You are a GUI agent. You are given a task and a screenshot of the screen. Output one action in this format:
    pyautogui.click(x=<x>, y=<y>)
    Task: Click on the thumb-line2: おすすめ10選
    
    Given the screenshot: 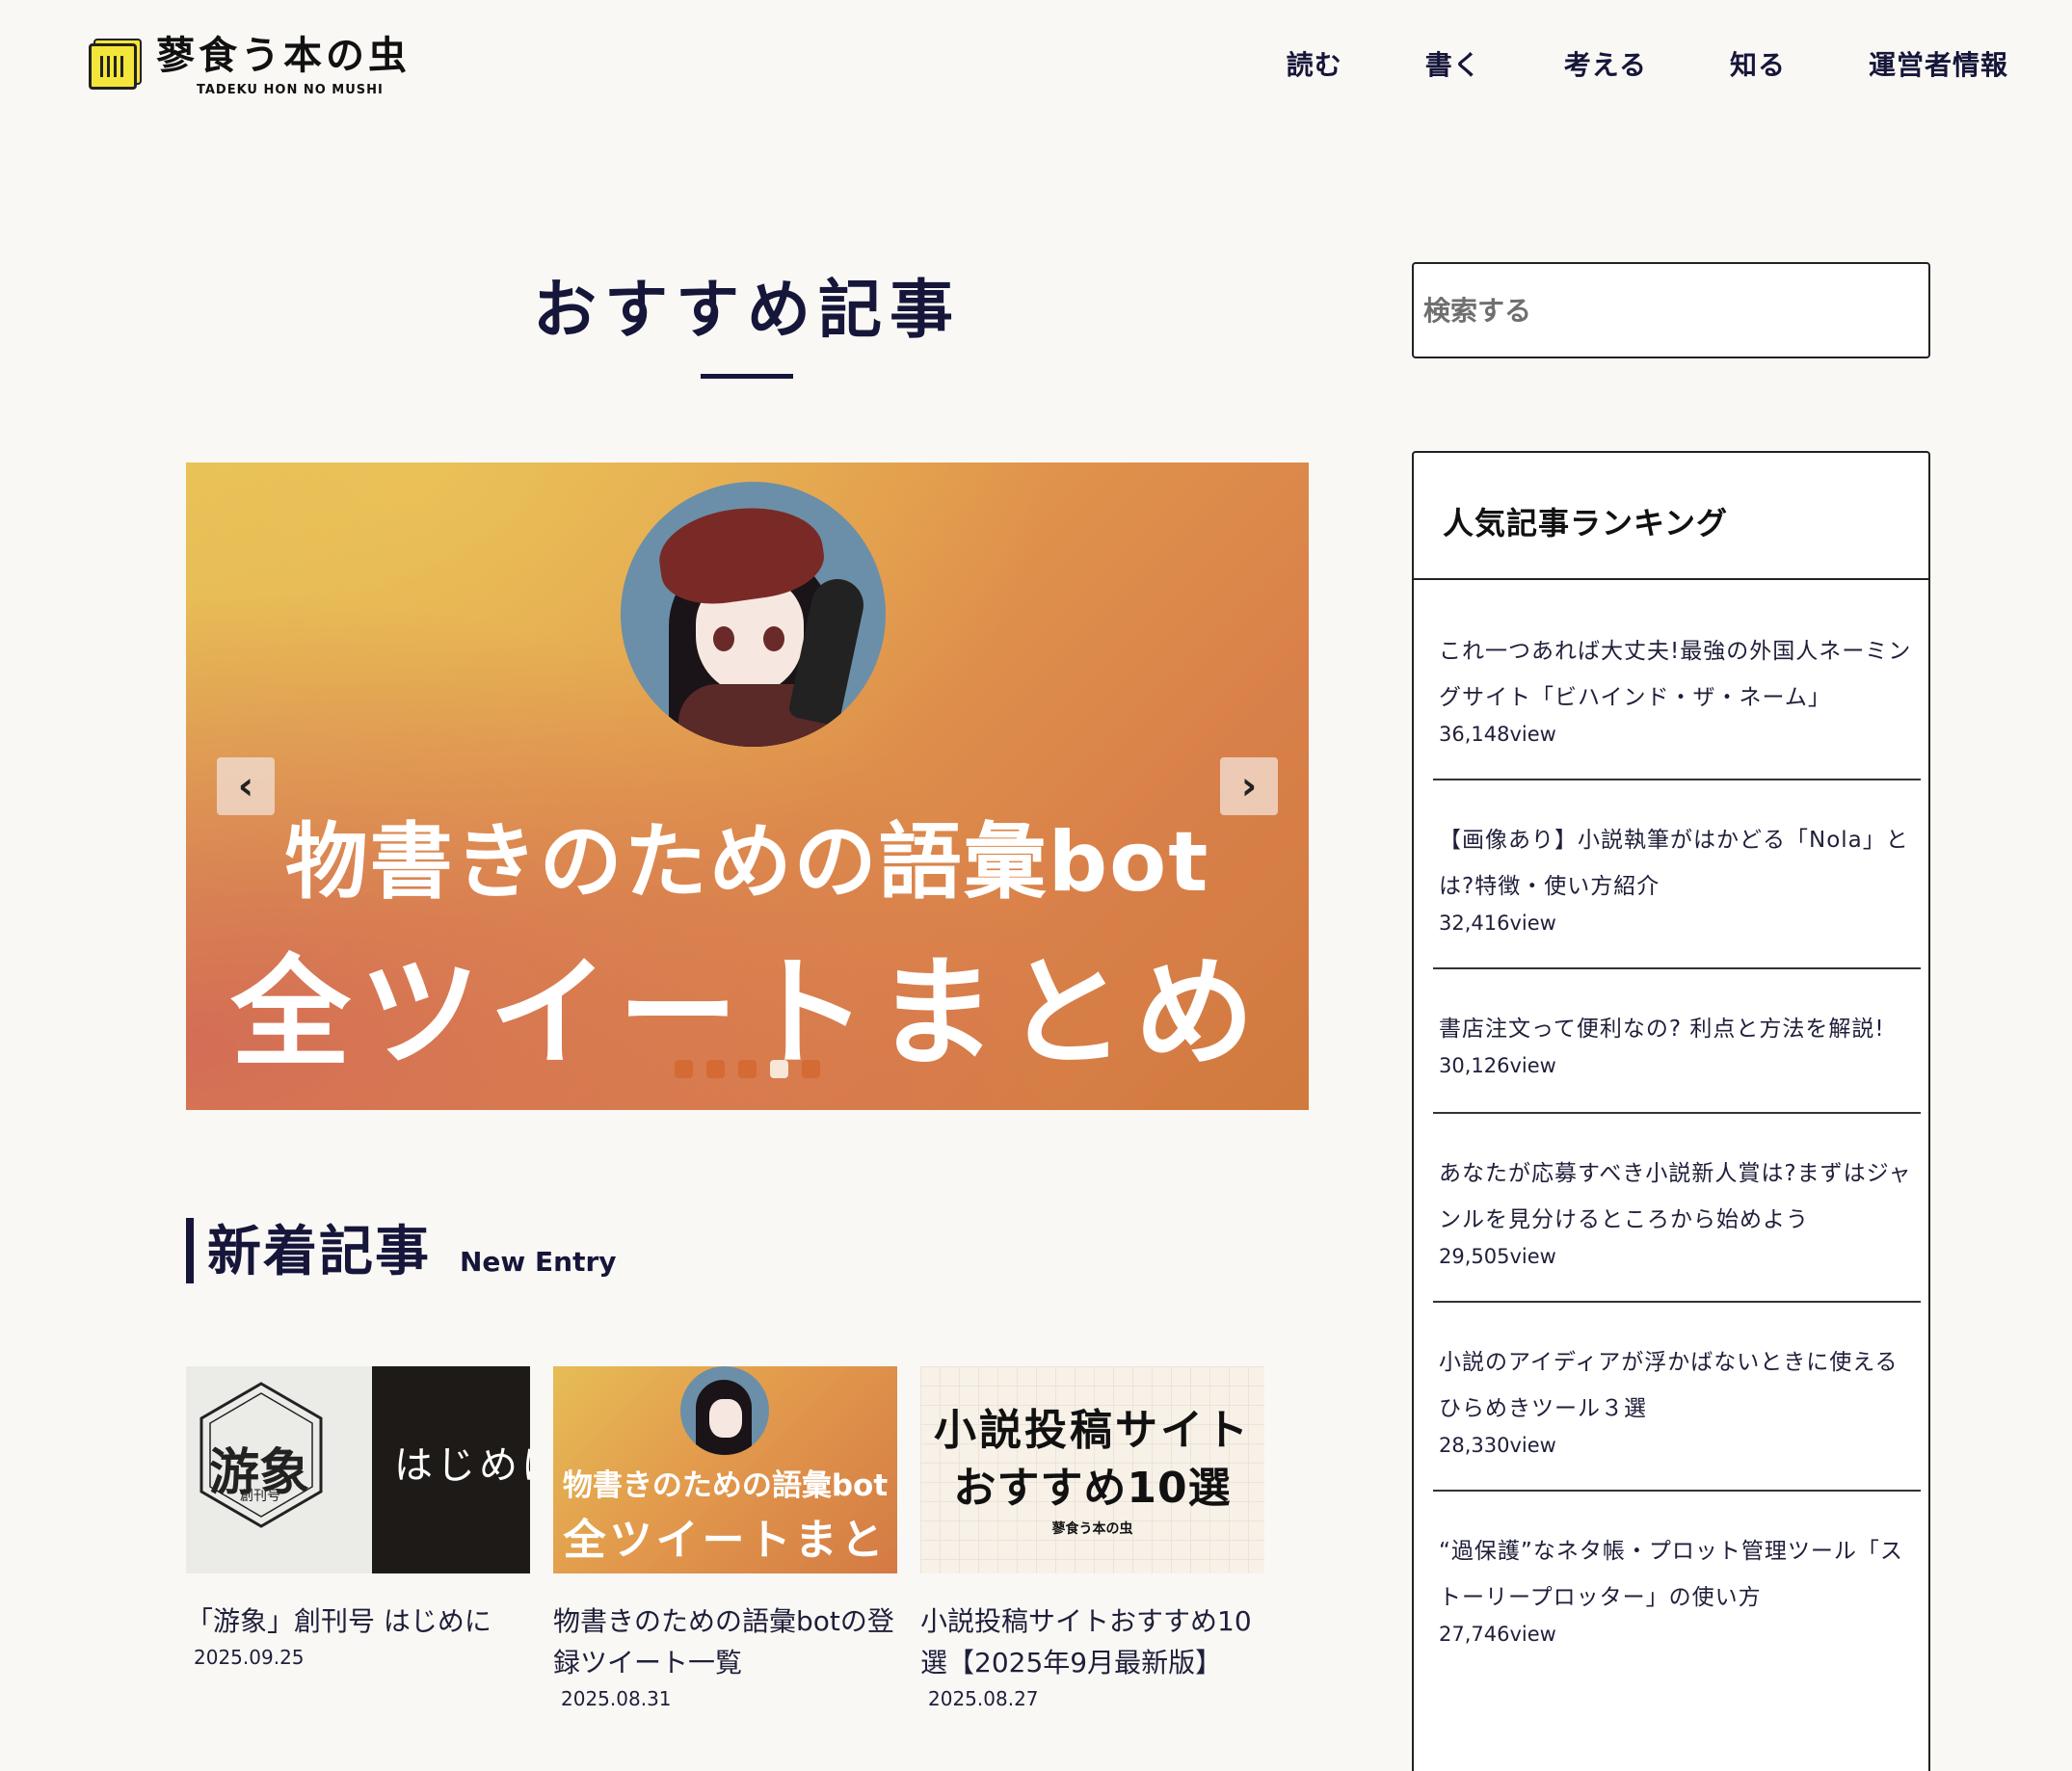 What is the action you would take?
    pyautogui.click(x=1092, y=1488)
    